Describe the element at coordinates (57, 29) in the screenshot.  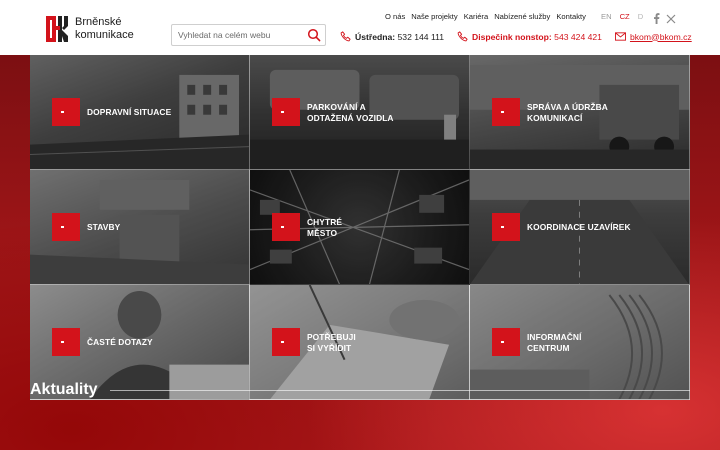
I see `logo-mark-icon` at that location.